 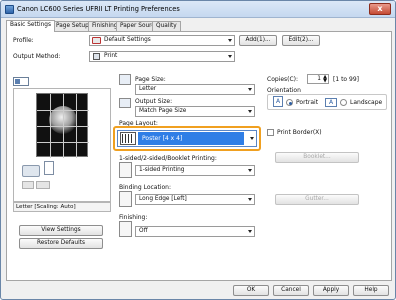 What do you see at coordinates (111, 56) in the screenshot?
I see `output-method-value: Print` at bounding box center [111, 56].